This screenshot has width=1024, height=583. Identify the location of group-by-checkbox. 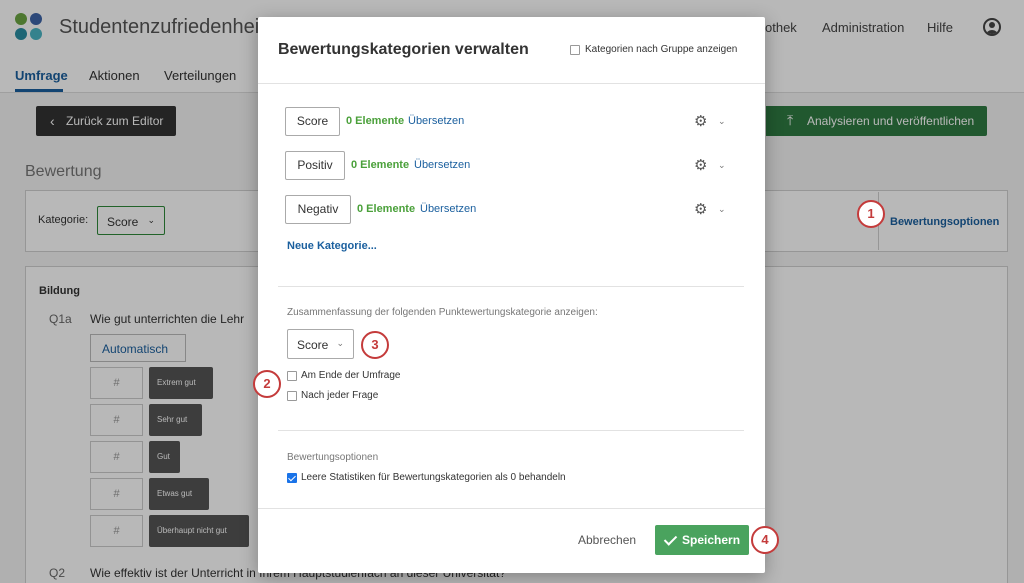
(575, 50).